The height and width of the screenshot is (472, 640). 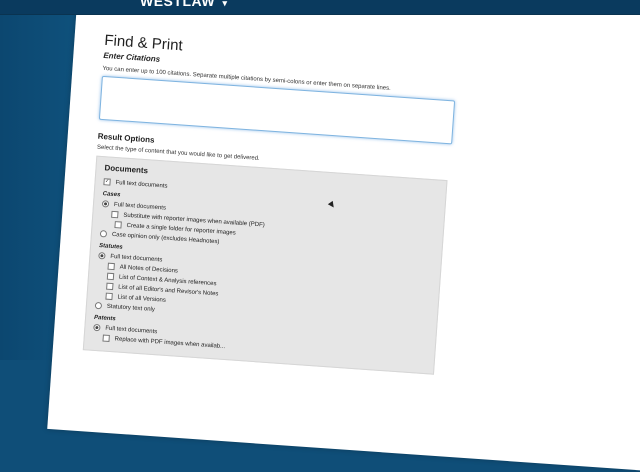 I want to click on westlaw-logo: WESTLAW ▾, so click(x=183, y=4).